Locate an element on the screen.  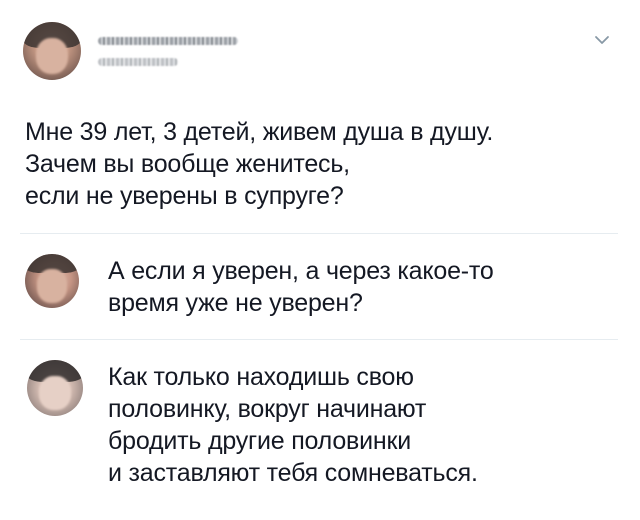
author-avatar is located at coordinates (52, 51).